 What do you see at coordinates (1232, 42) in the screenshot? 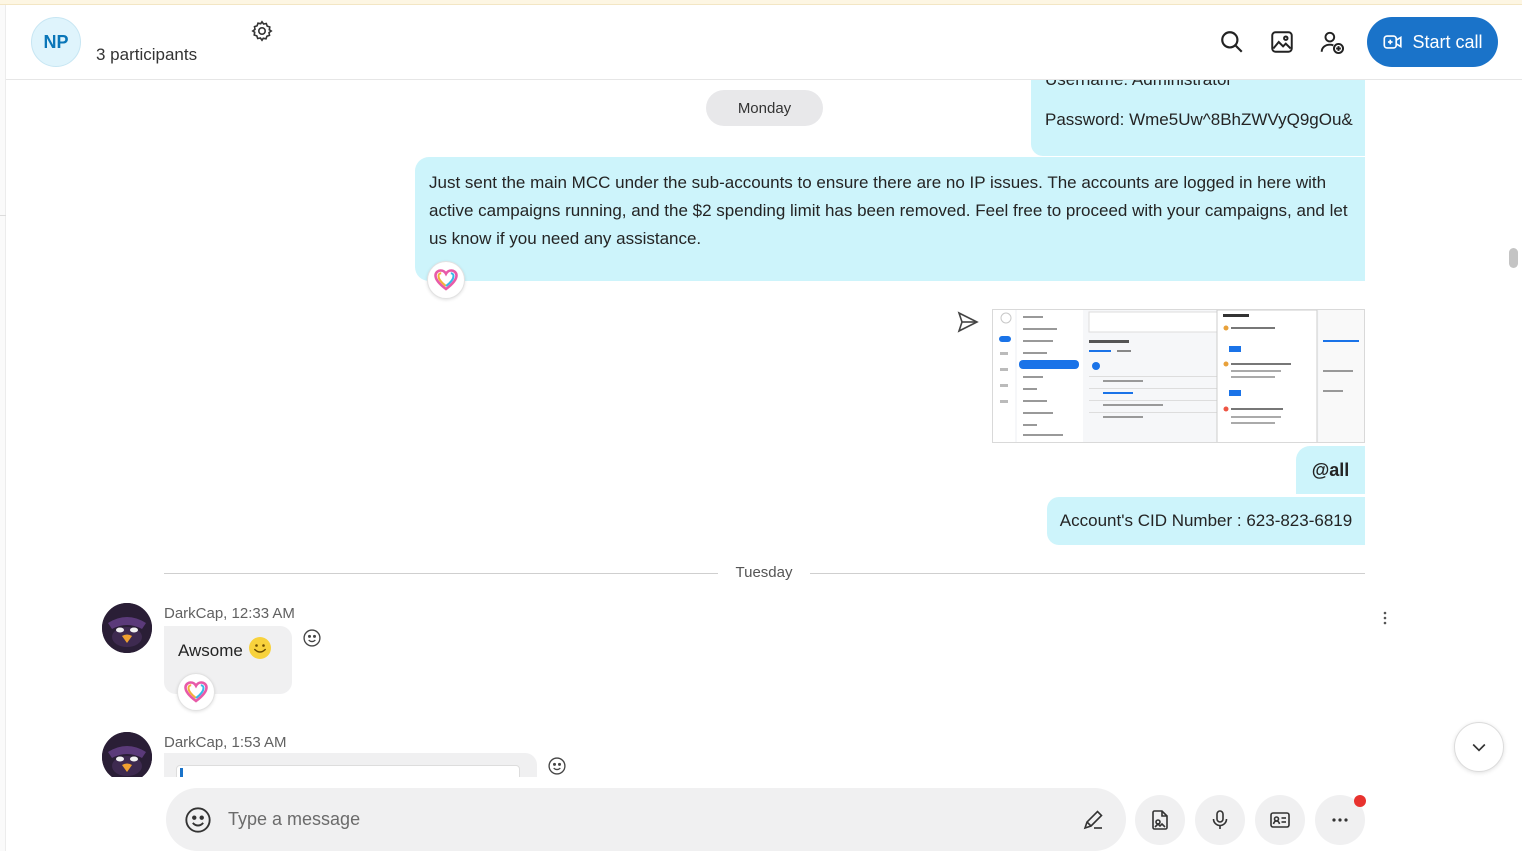
I see `search-icon` at bounding box center [1232, 42].